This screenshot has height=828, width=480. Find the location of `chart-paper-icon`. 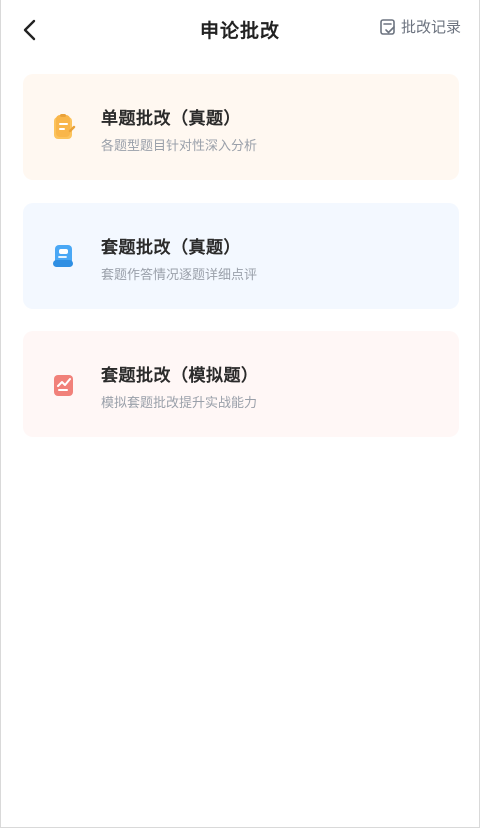

chart-paper-icon is located at coordinates (64, 384).